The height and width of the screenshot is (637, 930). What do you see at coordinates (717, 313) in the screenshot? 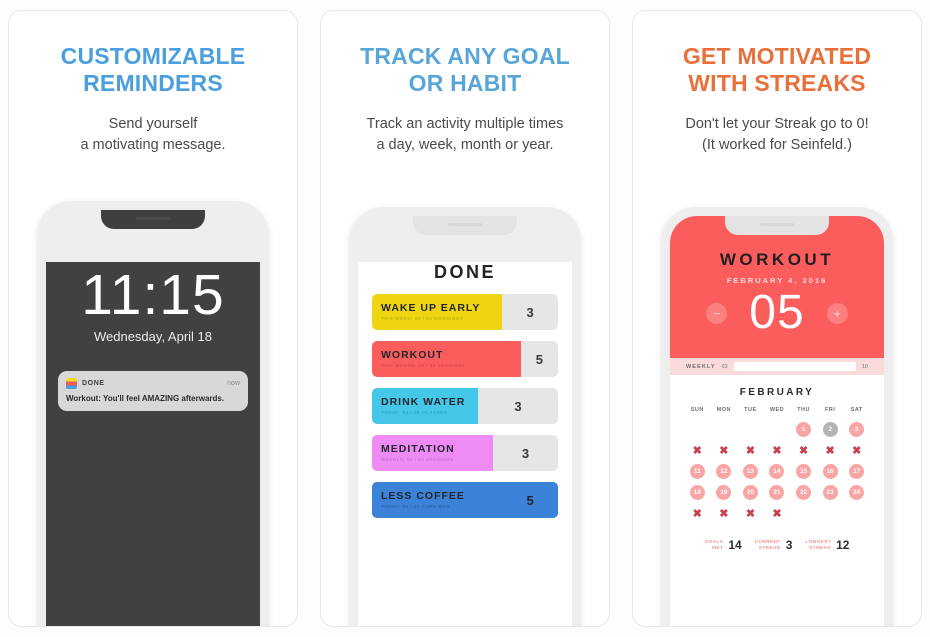
I see `decrement-button: −` at bounding box center [717, 313].